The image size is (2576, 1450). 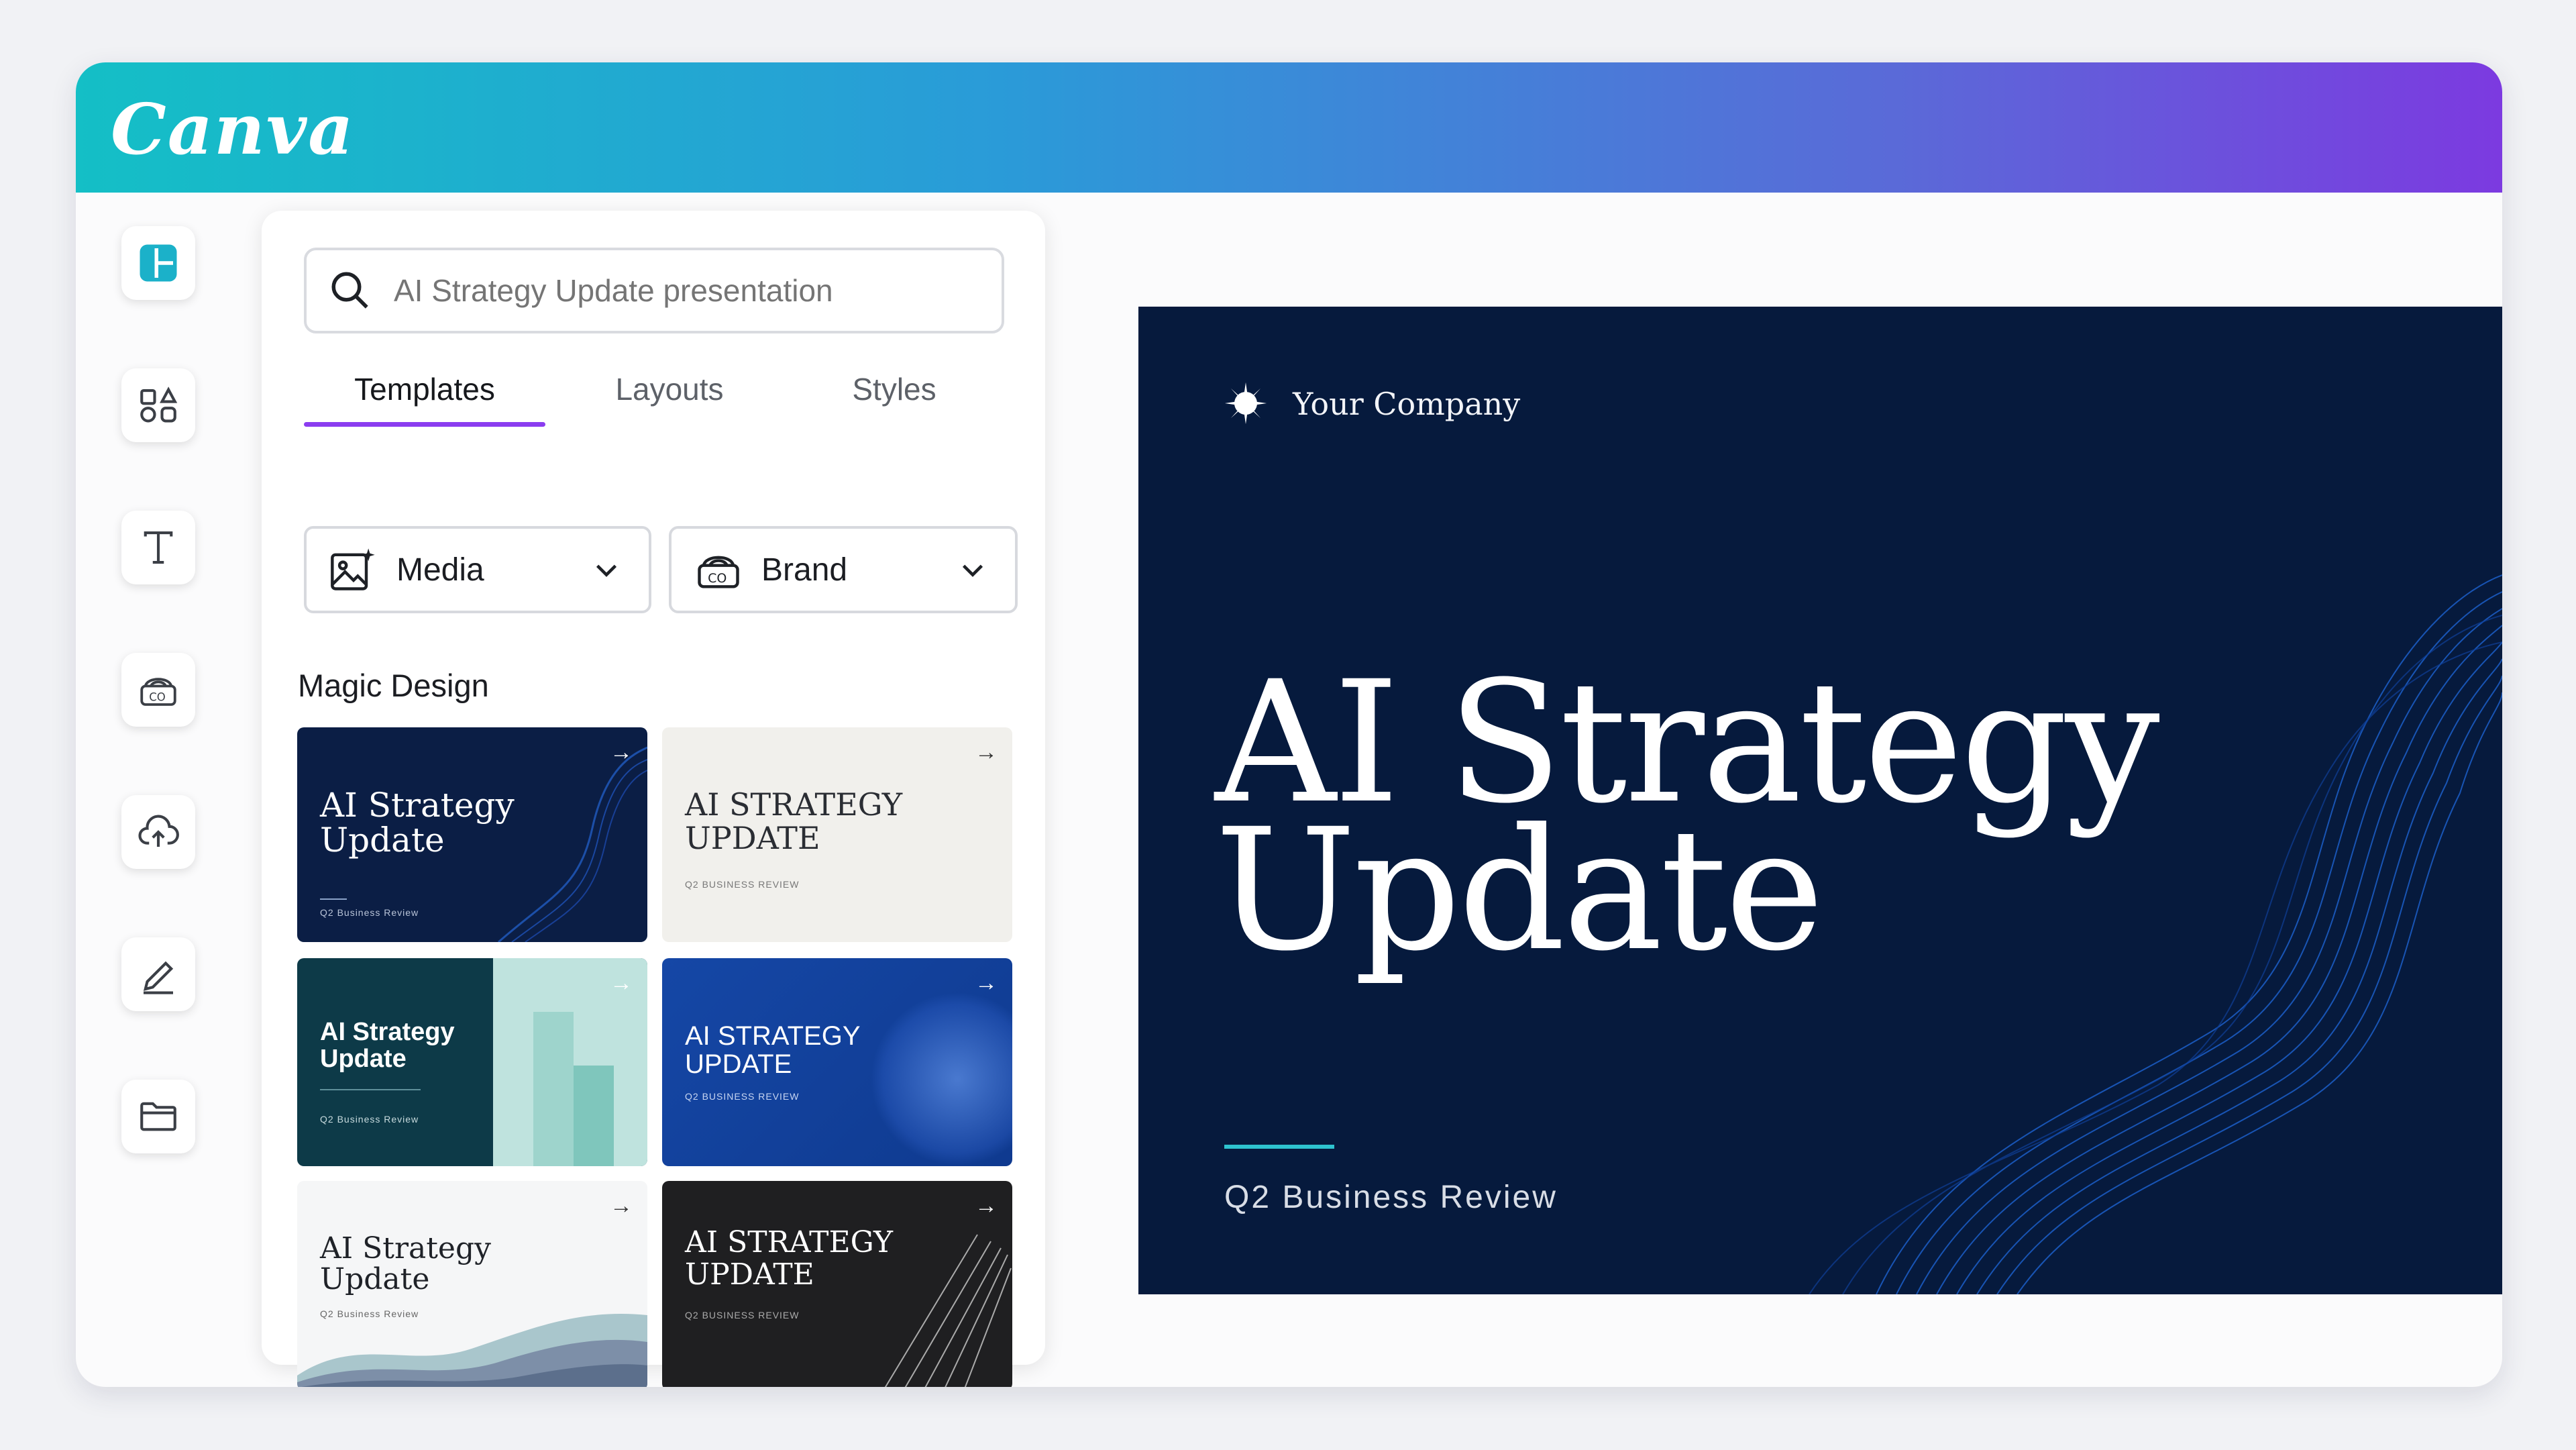 I want to click on rail-uploads-button, so click(x=158, y=832).